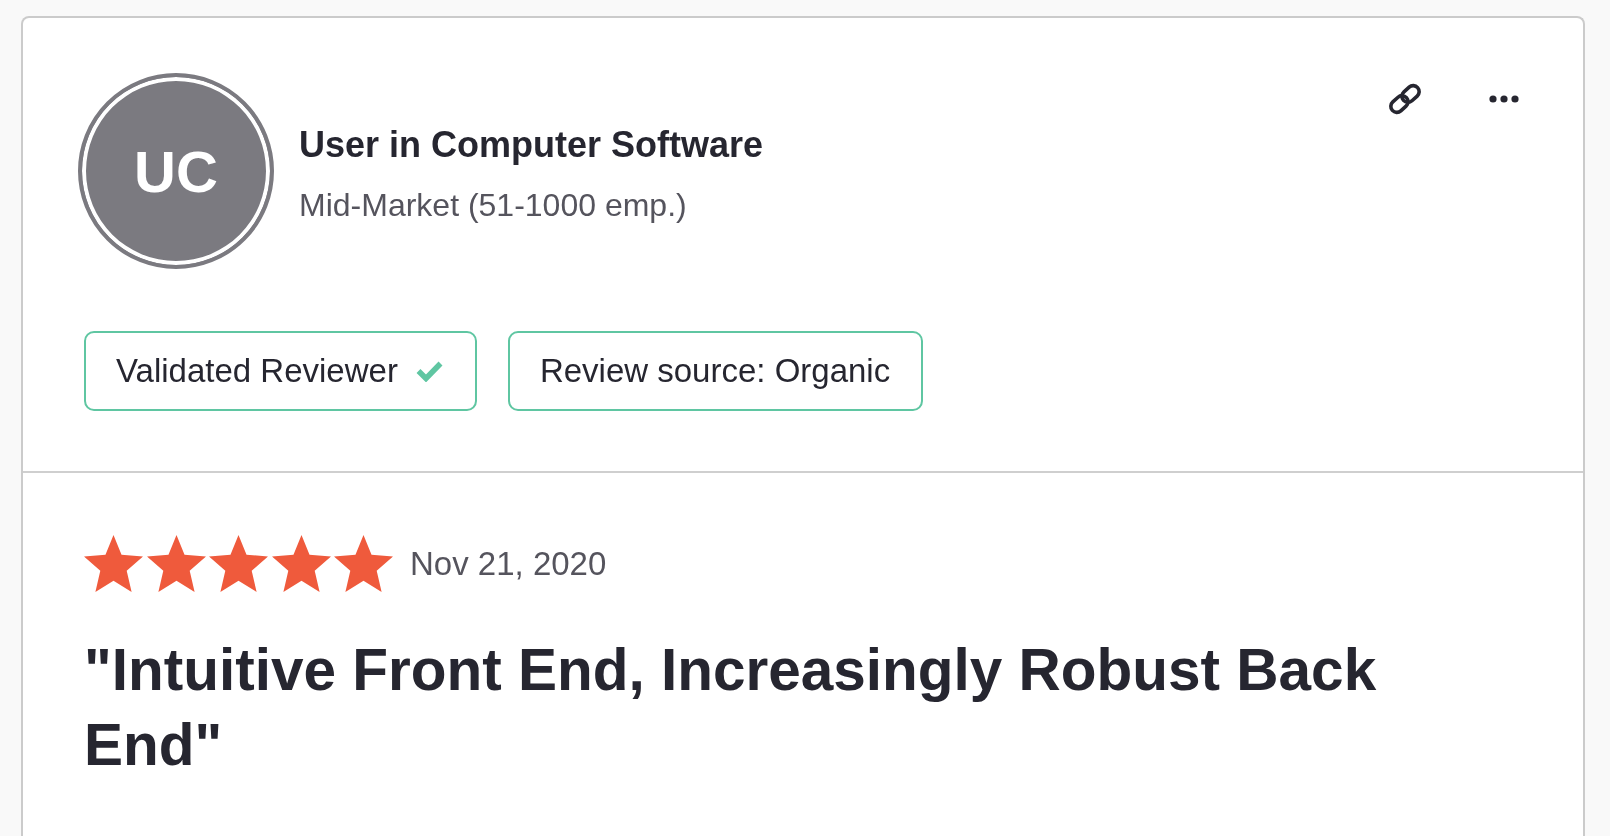 This screenshot has height=836, width=1610. Describe the element at coordinates (731, 707) in the screenshot. I see `review-title: "Intuitive Front End, Increasingly Robust Back End"` at that location.